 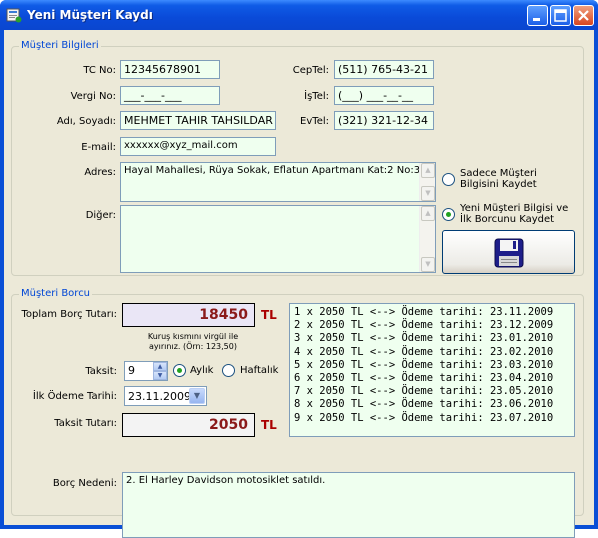 What do you see at coordinates (14, 15) in the screenshot?
I see `app-icon` at bounding box center [14, 15].